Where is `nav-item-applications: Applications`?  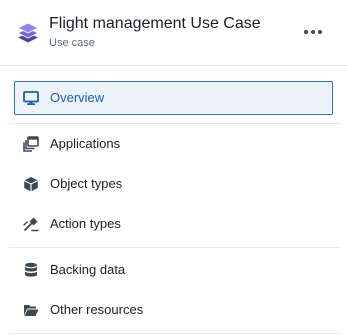
nav-item-applications: Applications is located at coordinates (173, 144).